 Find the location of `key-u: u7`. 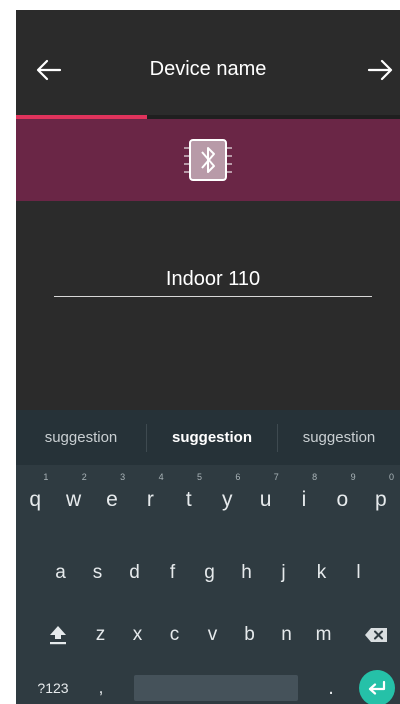

key-u: u7 is located at coordinates (265, 500).